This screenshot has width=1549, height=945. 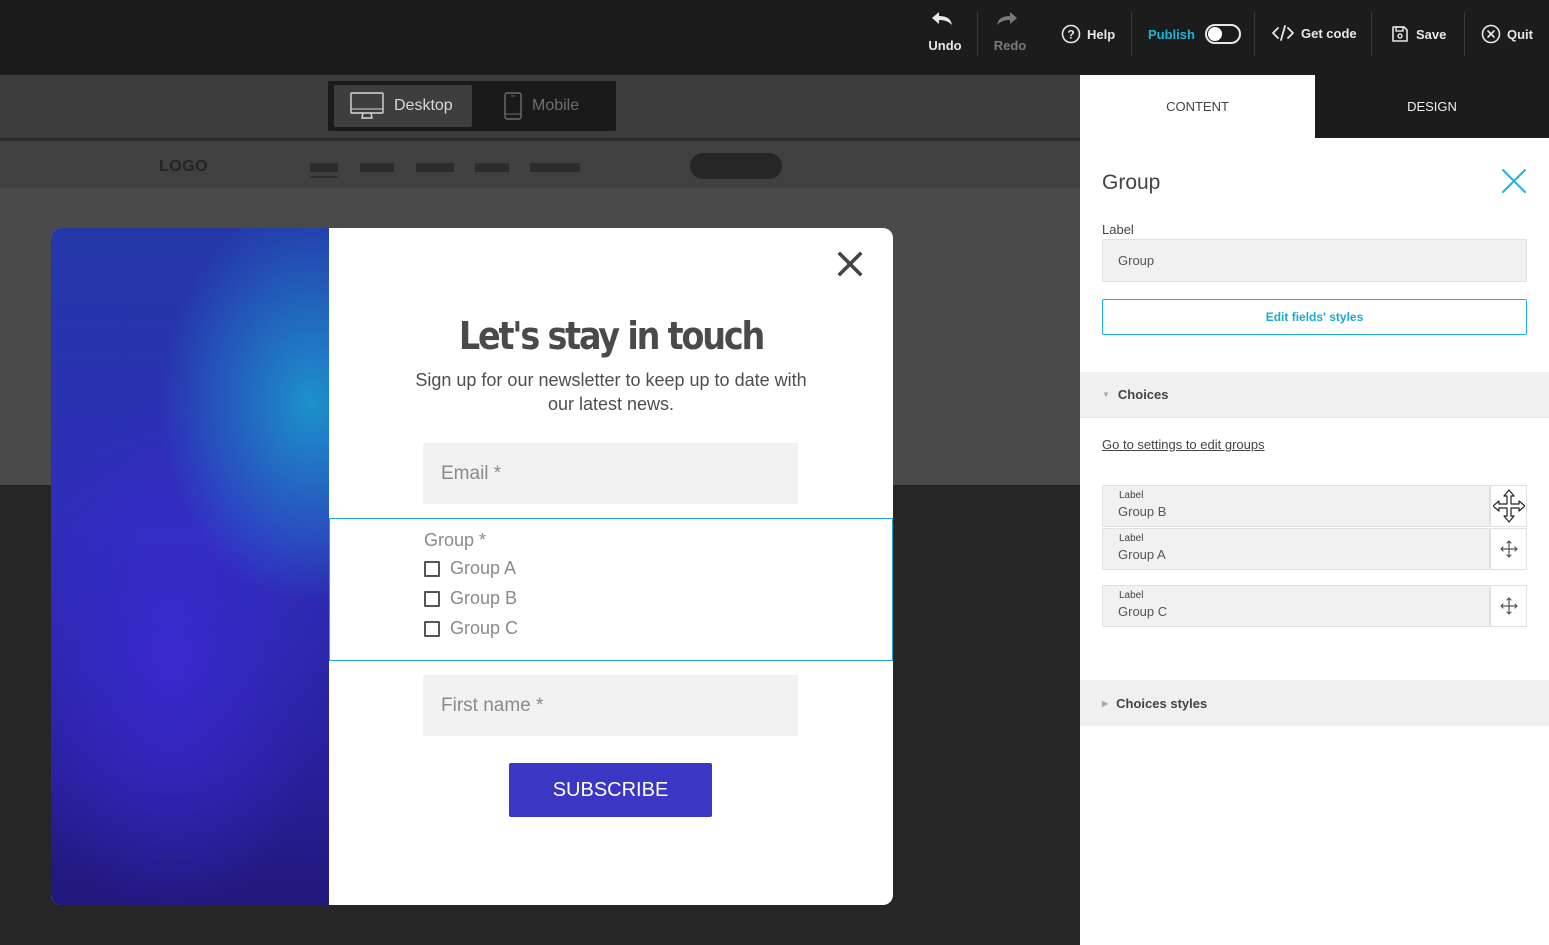 What do you see at coordinates (945, 31) in the screenshot?
I see `undo-button: Undo` at bounding box center [945, 31].